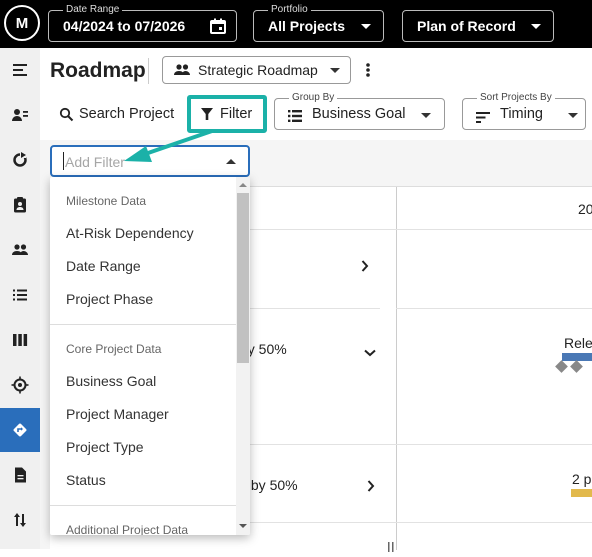  I want to click on sidebar-item-board, so click(20, 340).